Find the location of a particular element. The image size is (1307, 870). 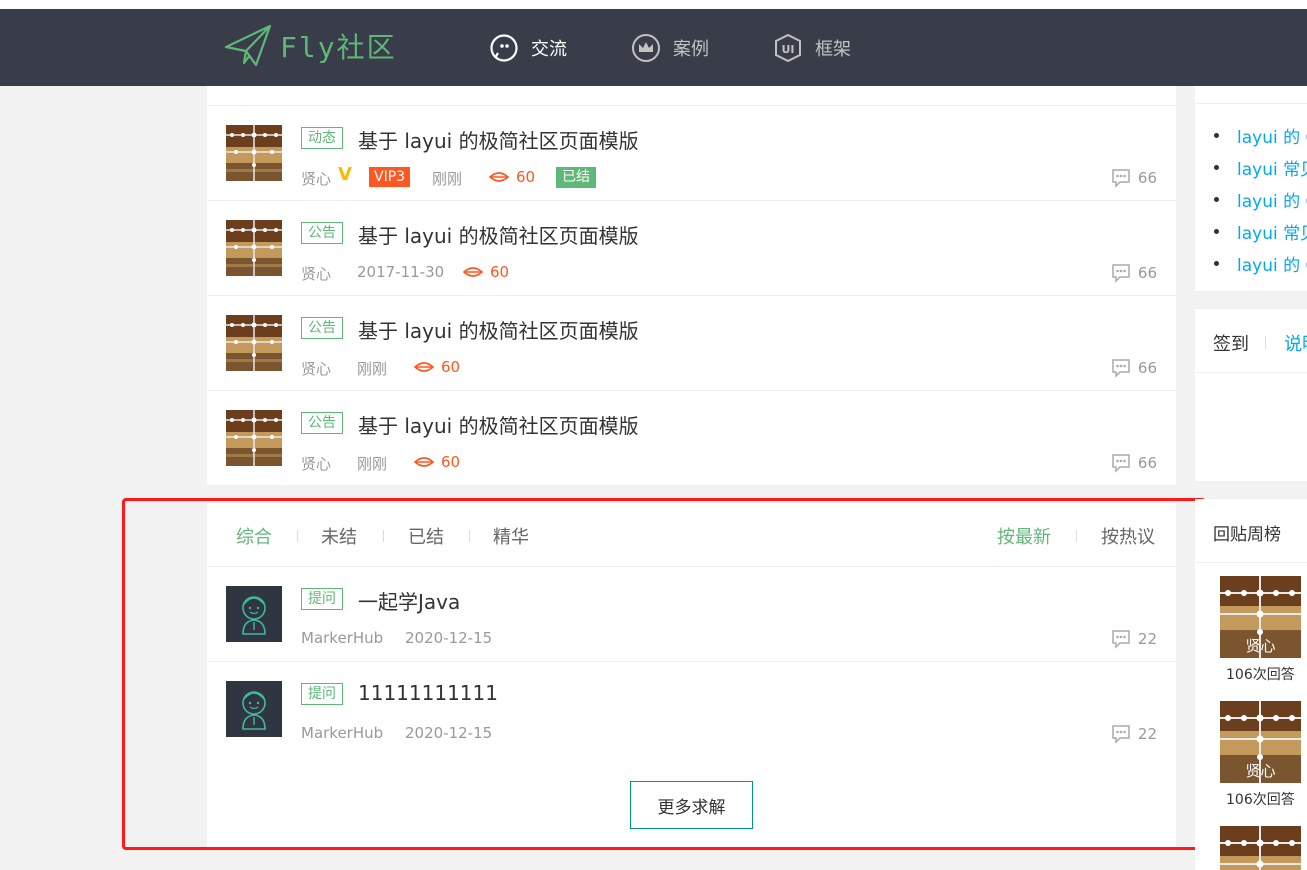

nav-item-framework: UI 框架 is located at coordinates (812, 48).